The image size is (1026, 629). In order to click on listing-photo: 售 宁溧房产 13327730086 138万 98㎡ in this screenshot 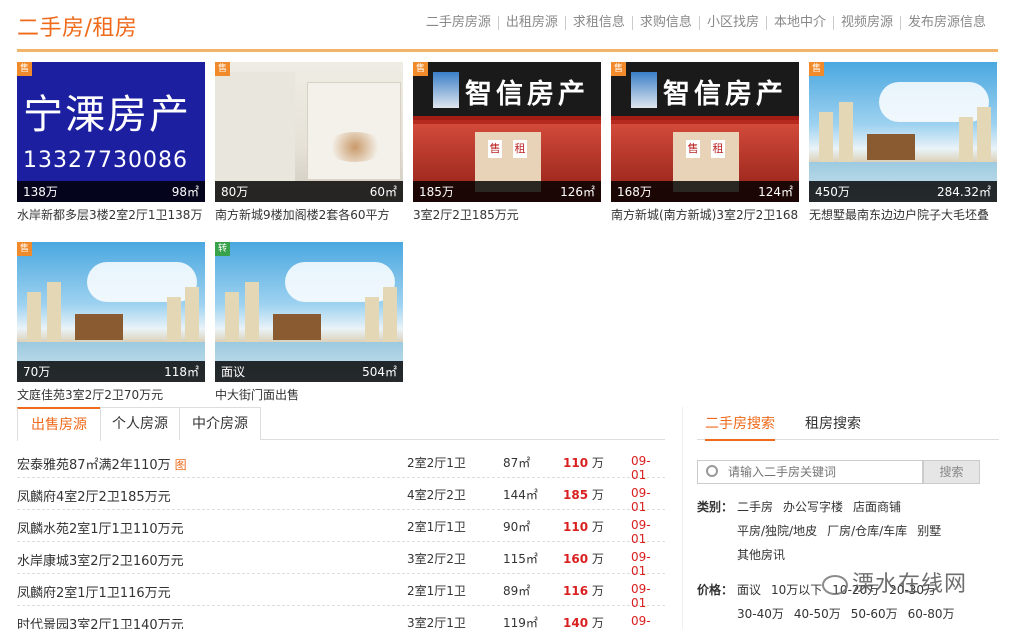, I will do `click(111, 132)`.